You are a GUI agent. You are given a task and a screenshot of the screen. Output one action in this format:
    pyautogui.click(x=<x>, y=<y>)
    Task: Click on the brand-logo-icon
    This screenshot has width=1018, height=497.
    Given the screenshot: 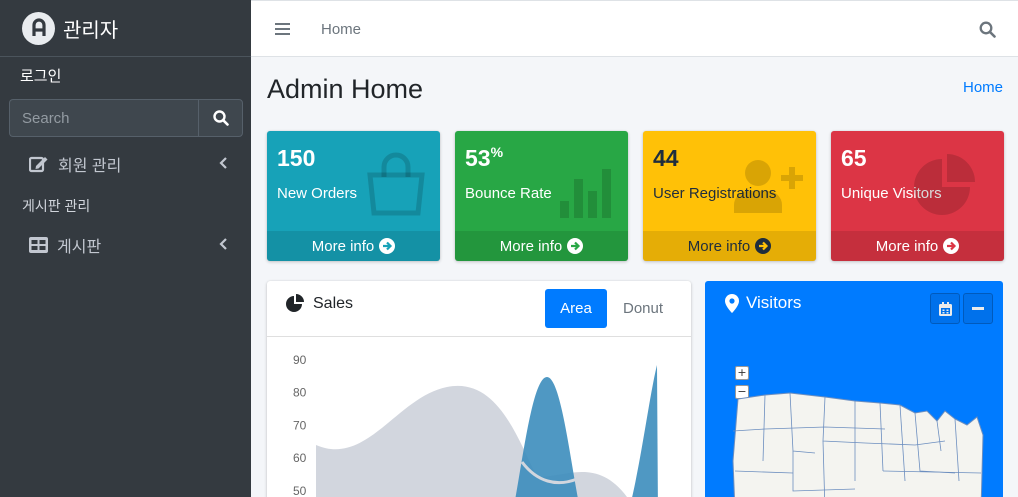 What is the action you would take?
    pyautogui.click(x=38, y=28)
    